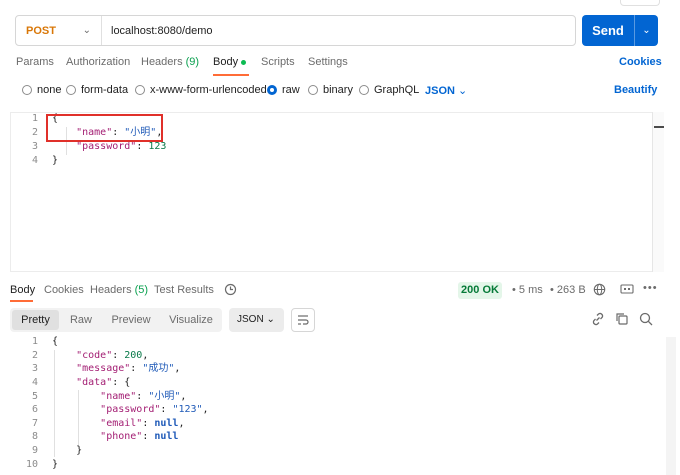 The width and height of the screenshot is (680, 475). I want to click on body-format-select: JSON ⌄, so click(446, 90).